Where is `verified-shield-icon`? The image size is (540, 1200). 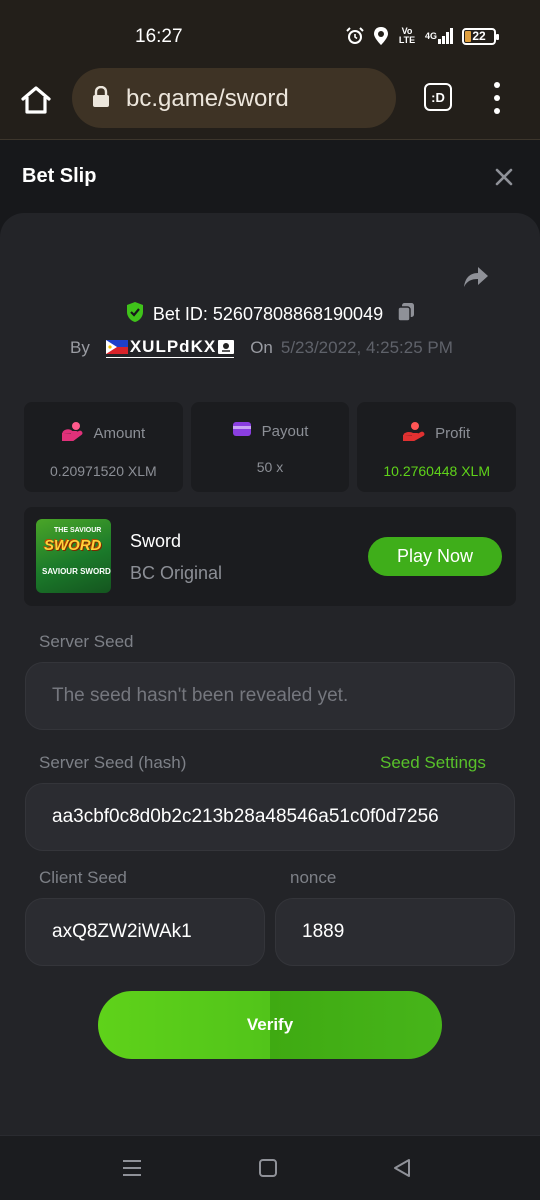
verified-shield-icon is located at coordinates (135, 314).